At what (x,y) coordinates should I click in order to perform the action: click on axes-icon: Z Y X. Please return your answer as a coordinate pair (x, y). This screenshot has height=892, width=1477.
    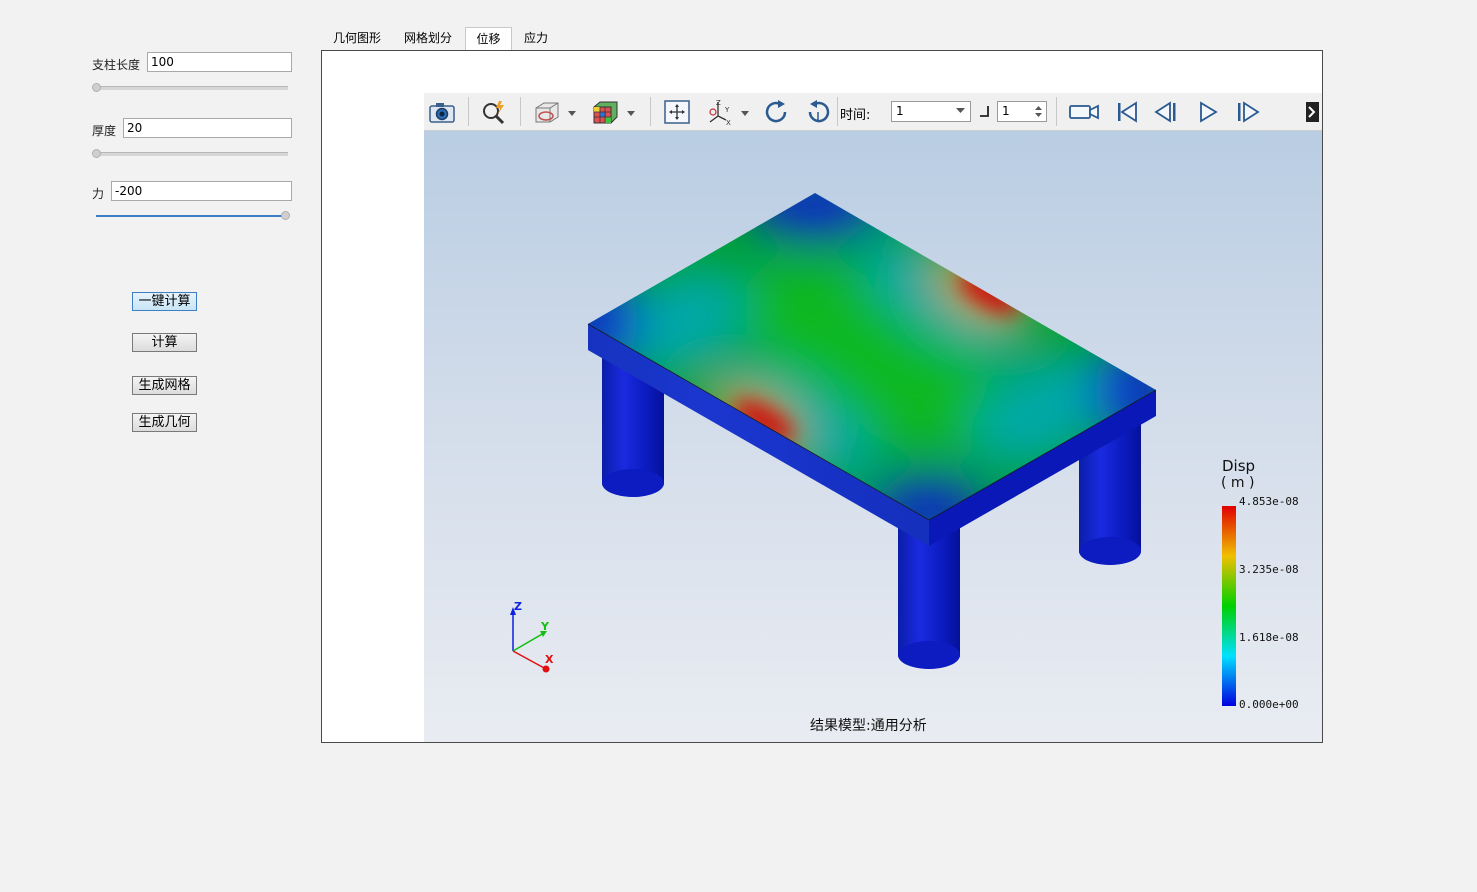
    Looking at the image, I should click on (720, 112).